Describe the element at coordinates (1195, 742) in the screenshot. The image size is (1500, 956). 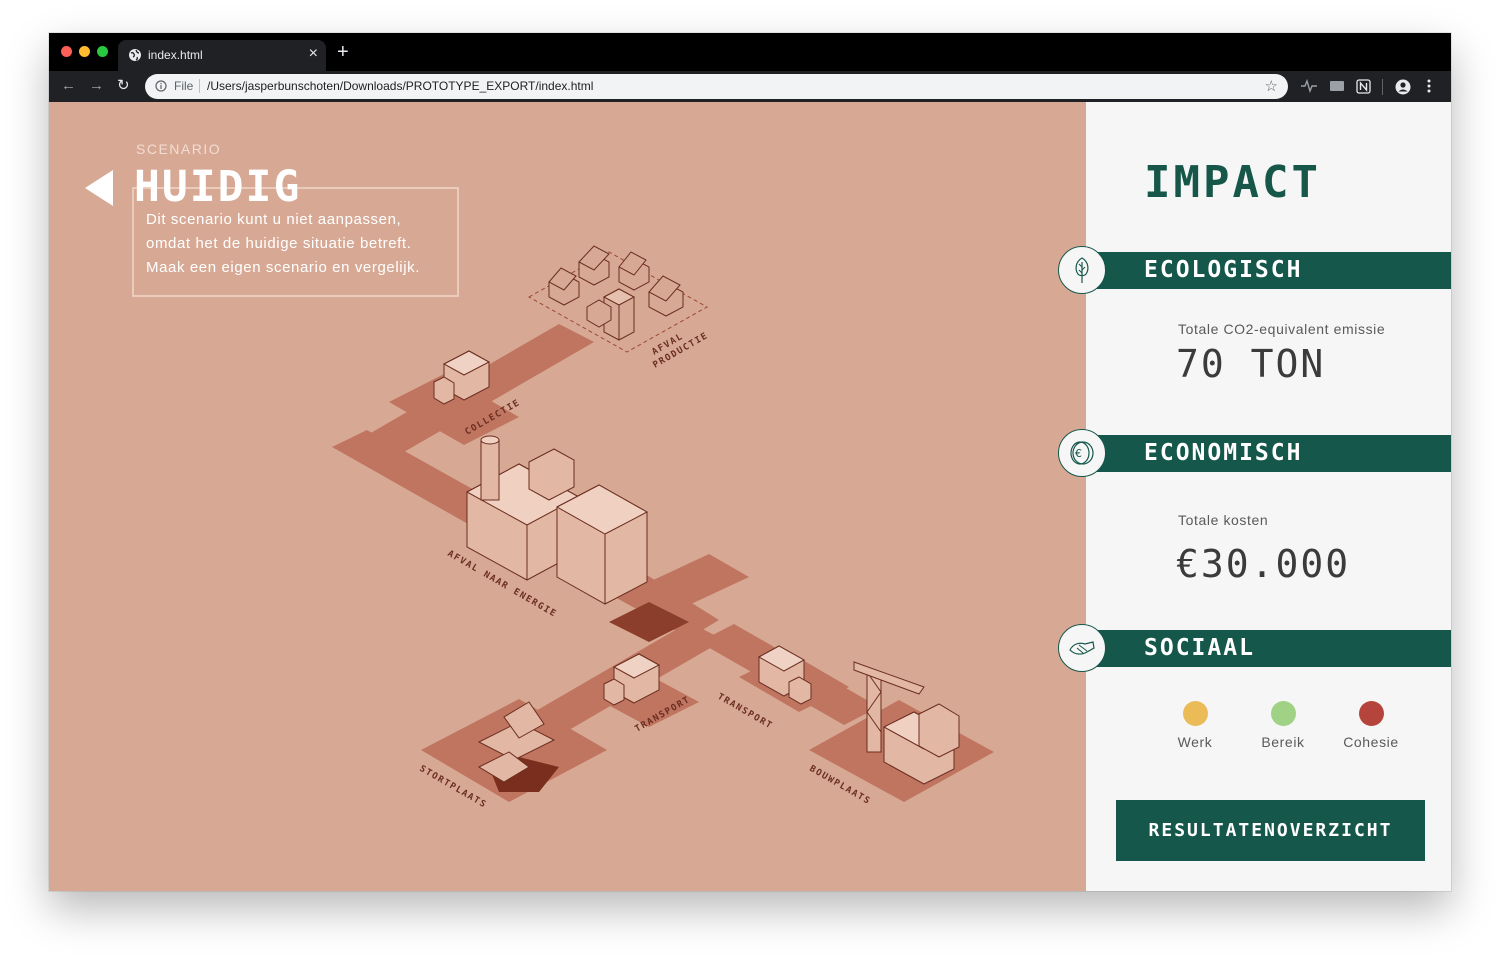
I see `social-indicator-label: Werk` at that location.